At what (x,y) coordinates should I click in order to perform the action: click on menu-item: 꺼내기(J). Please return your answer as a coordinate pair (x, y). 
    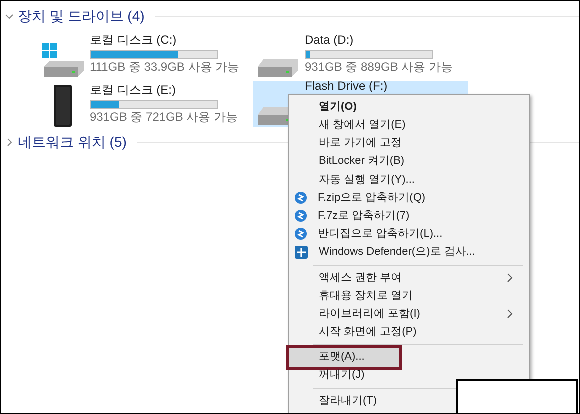
    Looking at the image, I should click on (405, 375).